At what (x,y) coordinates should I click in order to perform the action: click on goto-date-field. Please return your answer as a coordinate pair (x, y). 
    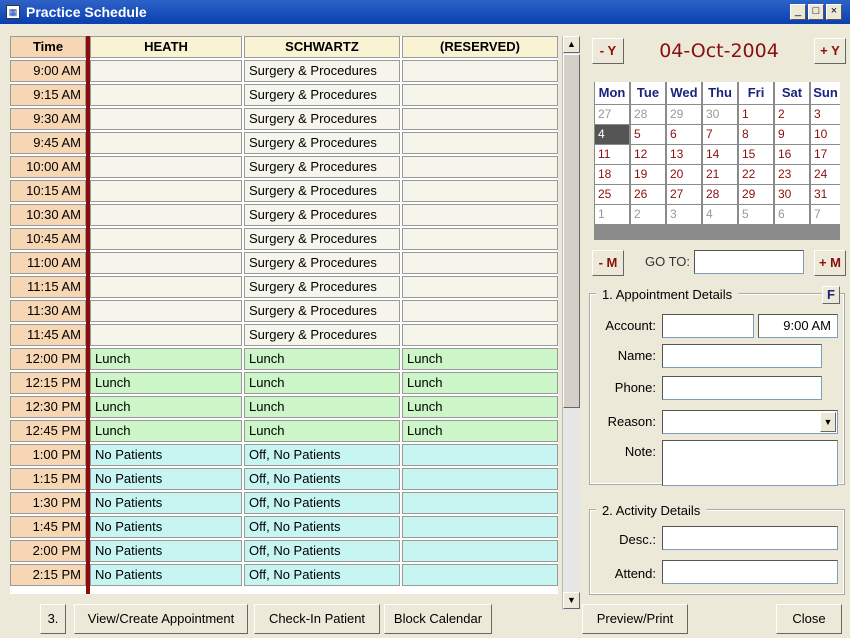
    Looking at the image, I should click on (749, 262).